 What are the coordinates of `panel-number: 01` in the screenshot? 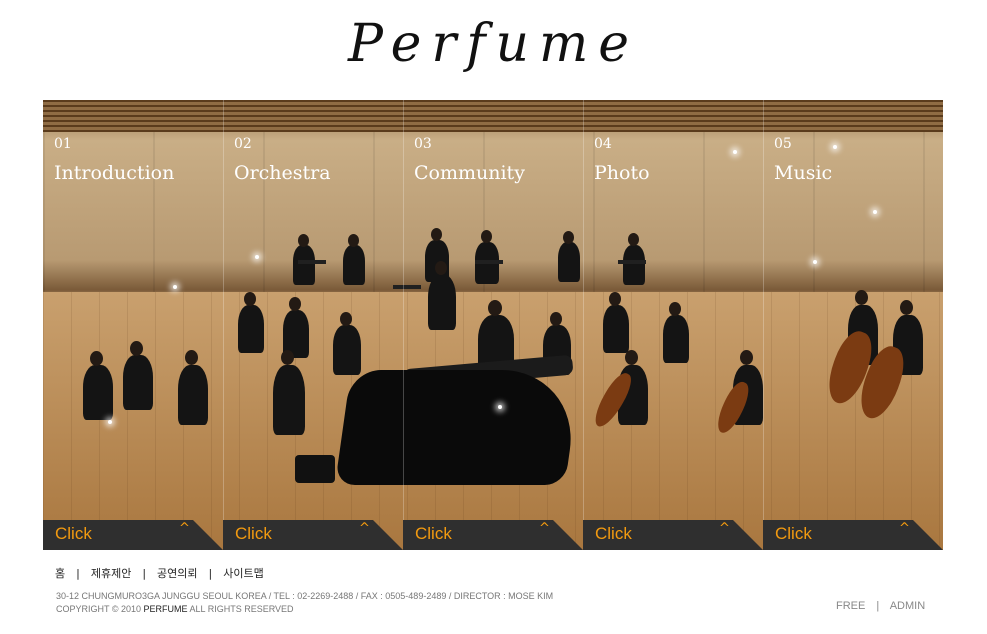 It's located at (63, 144).